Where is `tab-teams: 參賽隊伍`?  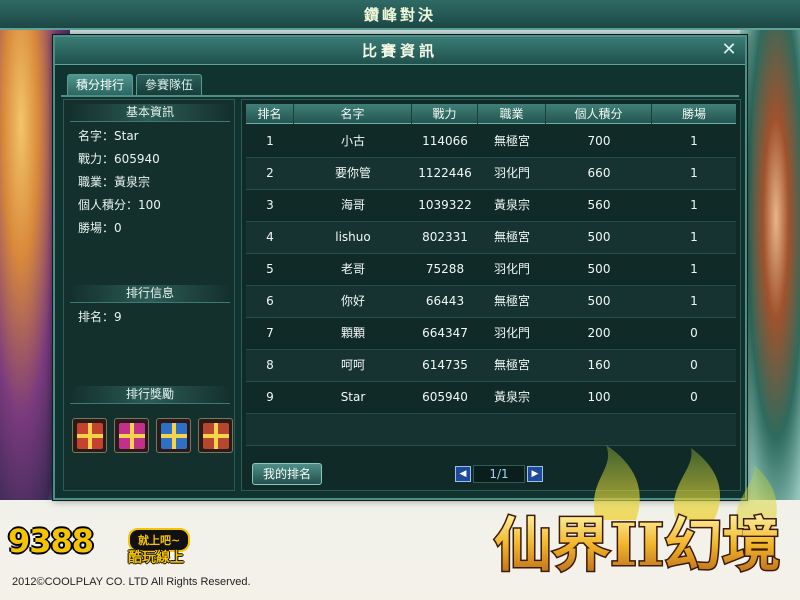
tab-teams: 參賽隊伍 is located at coordinates (169, 85).